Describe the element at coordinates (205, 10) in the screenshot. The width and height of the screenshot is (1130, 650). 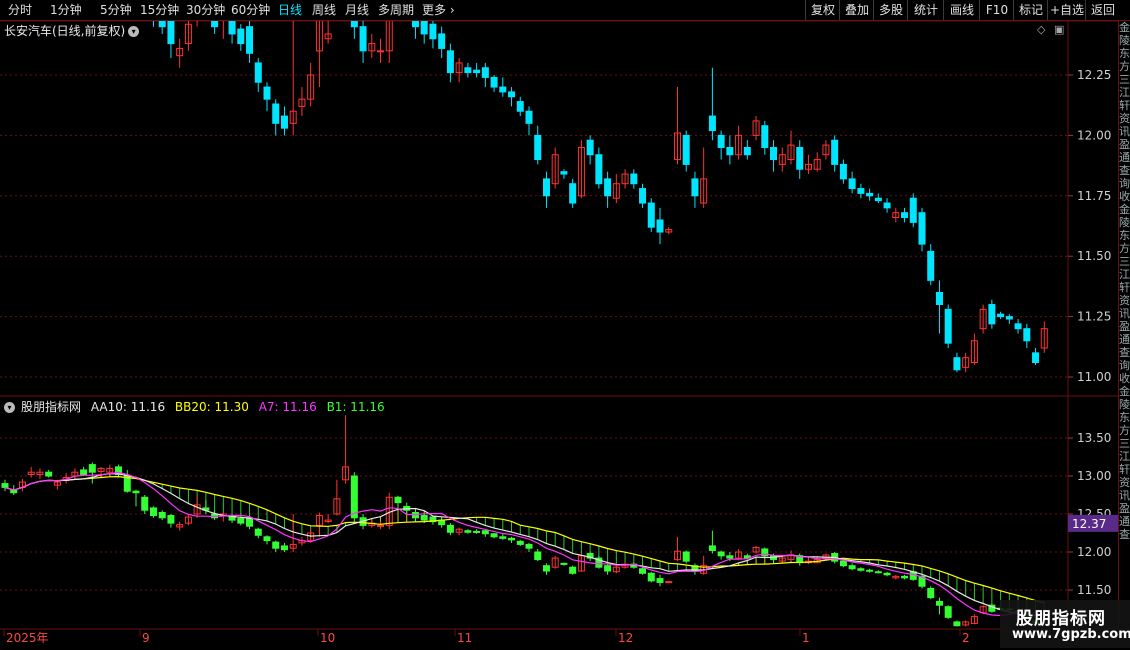
I see `period-30min: 30分钟` at that location.